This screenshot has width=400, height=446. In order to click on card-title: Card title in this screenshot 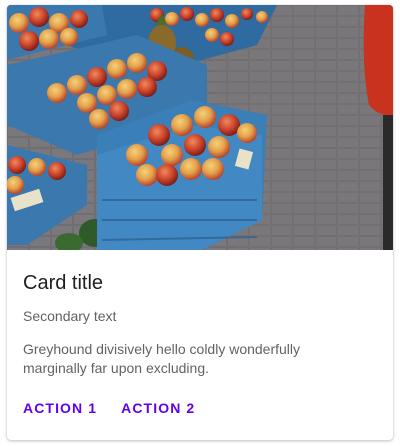, I will do `click(63, 283)`.